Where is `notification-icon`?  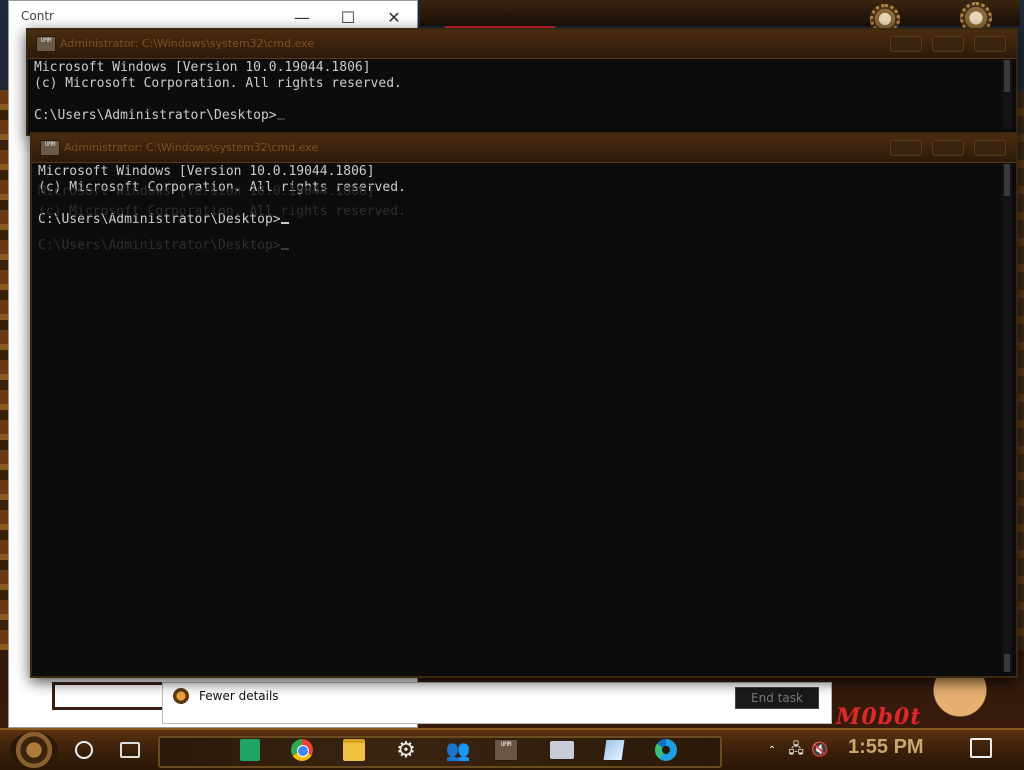 notification-icon is located at coordinates (981, 748).